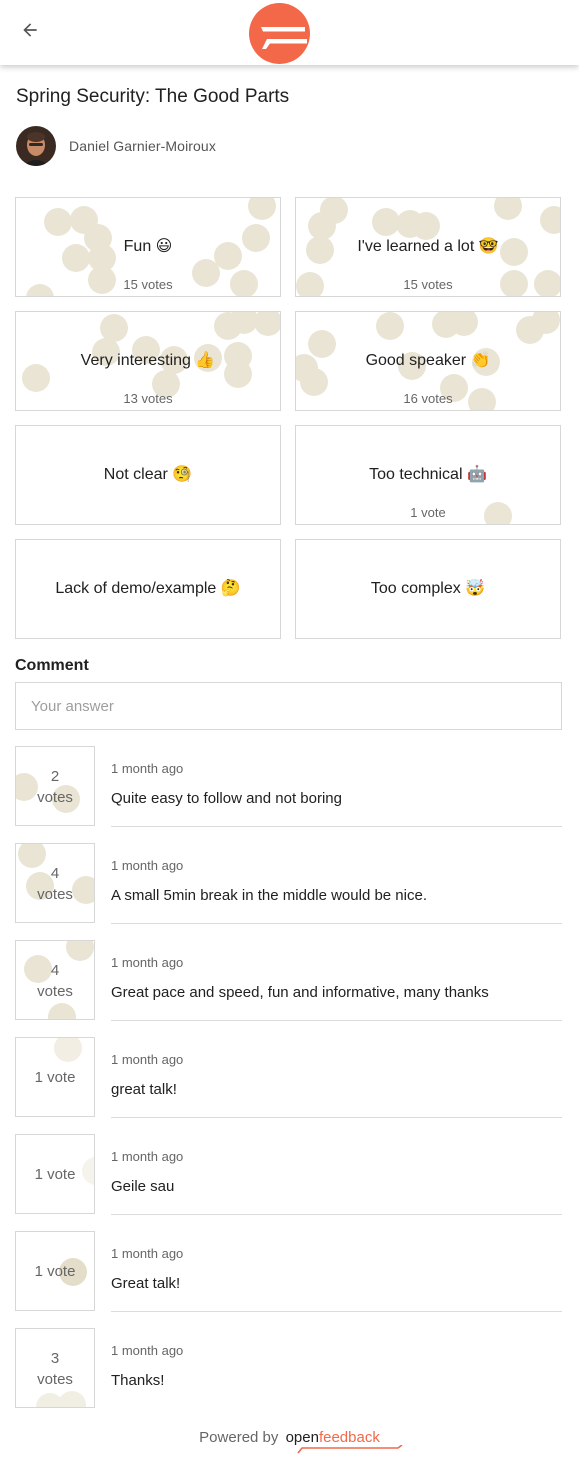  What do you see at coordinates (138, 1380) in the screenshot?
I see `comment-text: Thanks!` at bounding box center [138, 1380].